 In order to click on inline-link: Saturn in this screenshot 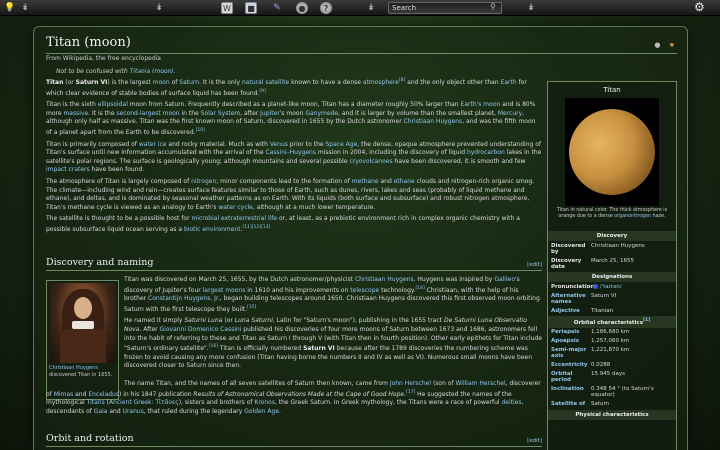, I will do `click(189, 82)`.